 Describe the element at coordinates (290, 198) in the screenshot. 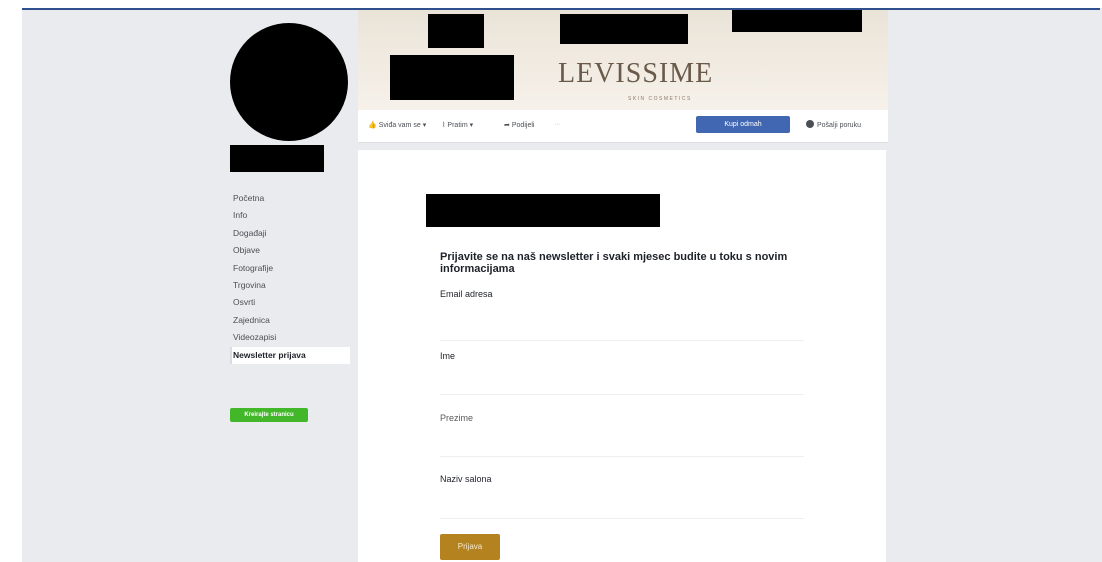

I see `sidebar-item-pocetna: Početna` at that location.